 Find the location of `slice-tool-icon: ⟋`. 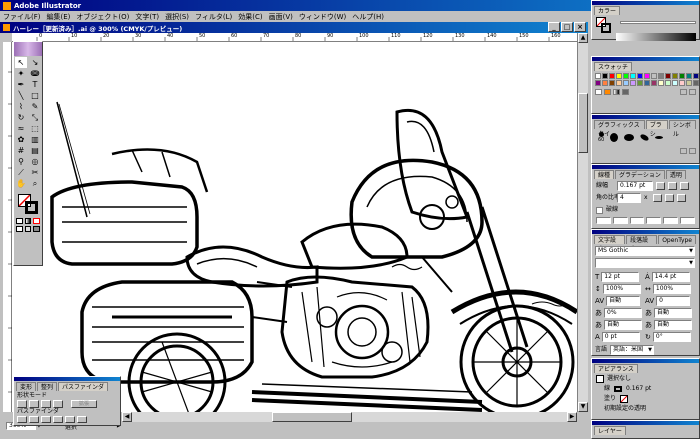

slice-tool-icon: ⟋ is located at coordinates (21, 172).